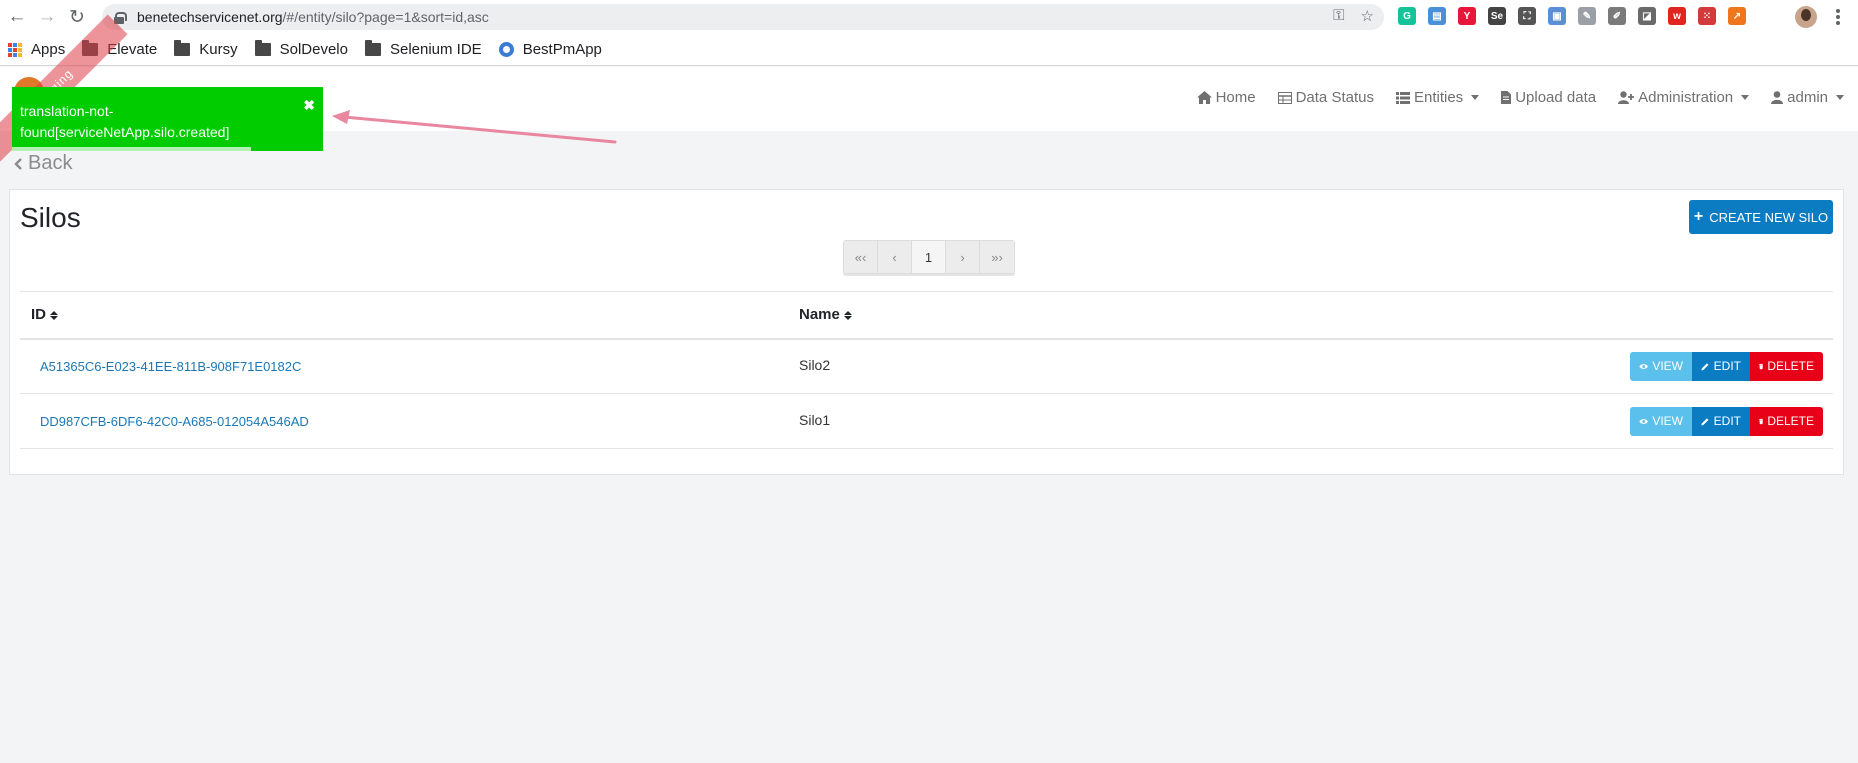 This screenshot has width=1858, height=763. What do you see at coordinates (929, 257) in the screenshot?
I see `pagination-page-1: 1` at bounding box center [929, 257].